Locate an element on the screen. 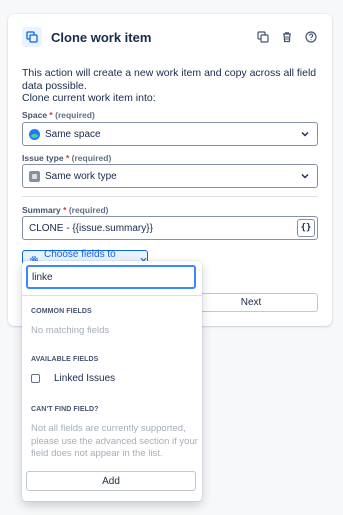  description-prompt: Clone current work item into: is located at coordinates (89, 98).